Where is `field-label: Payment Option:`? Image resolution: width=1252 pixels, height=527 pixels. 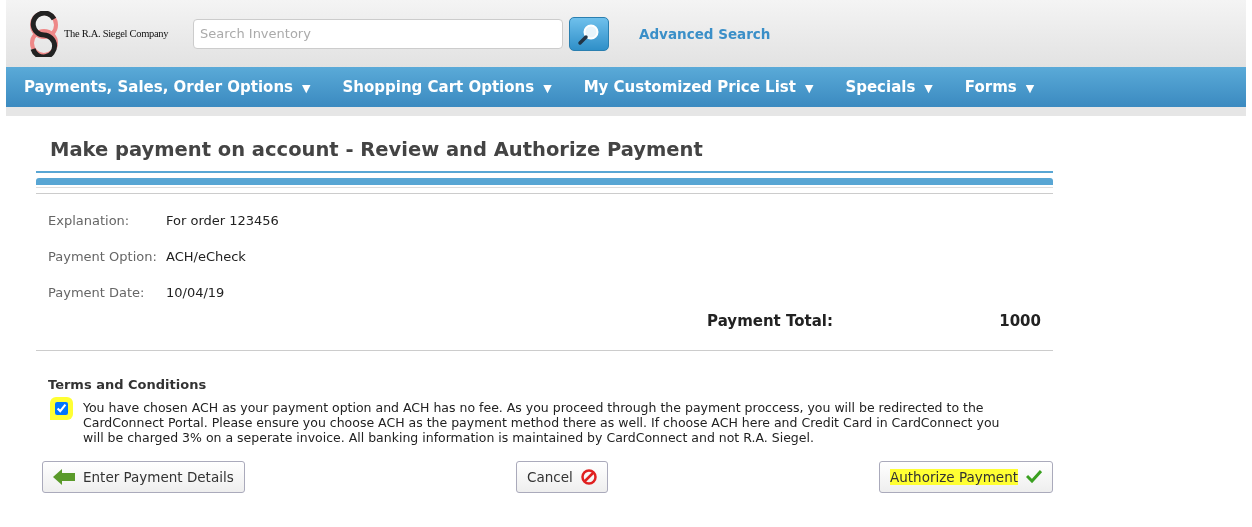 field-label: Payment Option: is located at coordinates (103, 256).